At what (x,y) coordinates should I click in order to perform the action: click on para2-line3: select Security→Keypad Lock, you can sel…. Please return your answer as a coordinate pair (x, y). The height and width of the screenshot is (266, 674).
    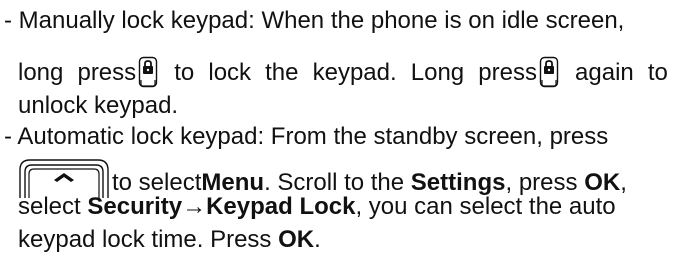
    Looking at the image, I should click on (317, 207).